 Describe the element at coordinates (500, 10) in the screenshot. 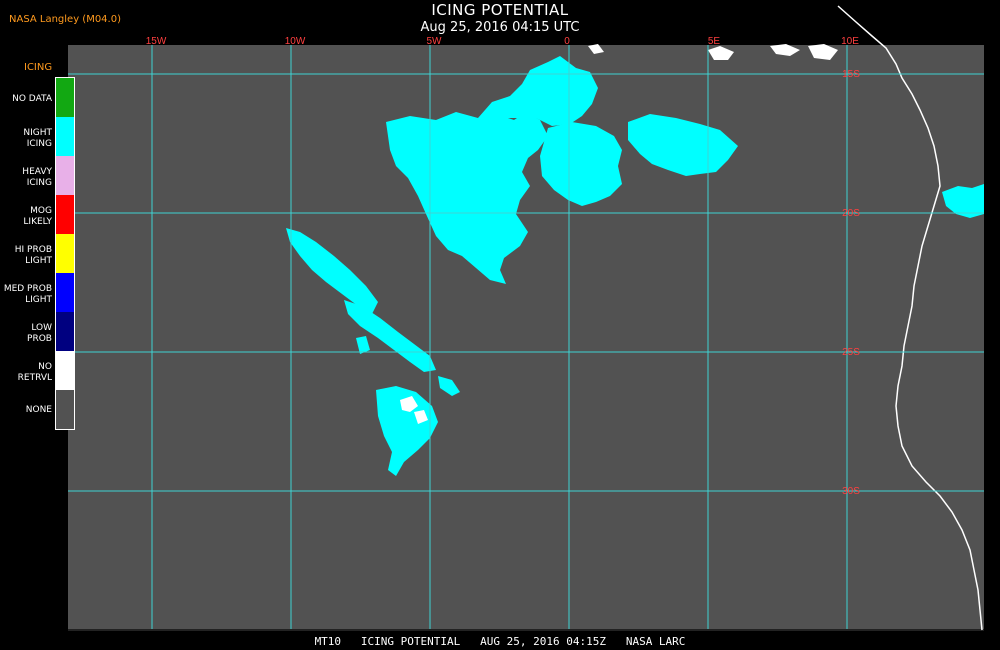

I see `page-title: ICING POTENTIAL` at that location.